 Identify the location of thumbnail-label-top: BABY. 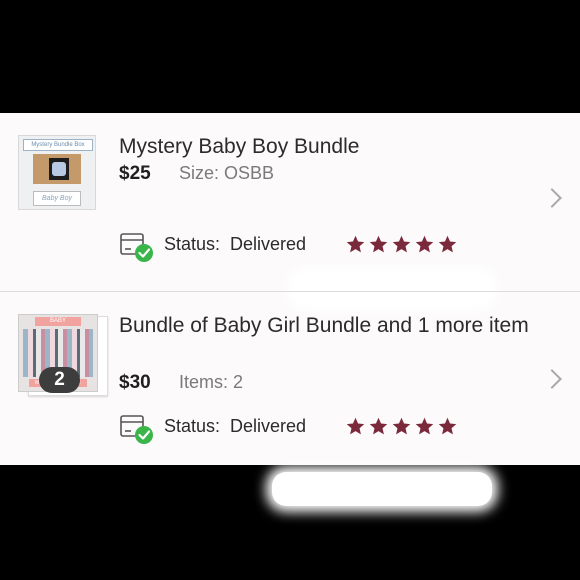
(58, 321).